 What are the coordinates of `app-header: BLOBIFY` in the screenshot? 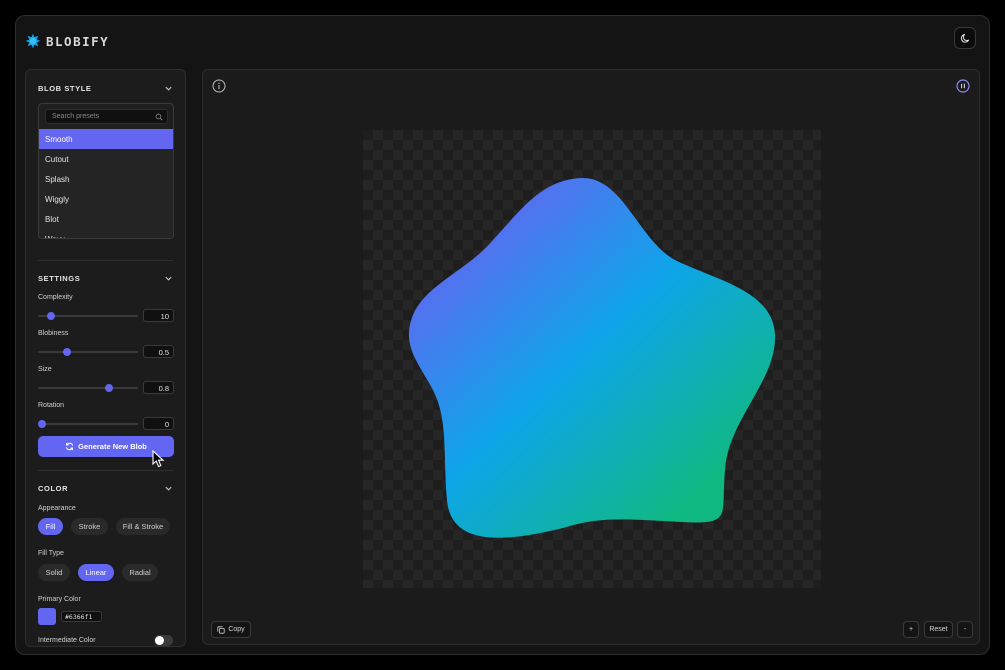 It's located at (502, 41).